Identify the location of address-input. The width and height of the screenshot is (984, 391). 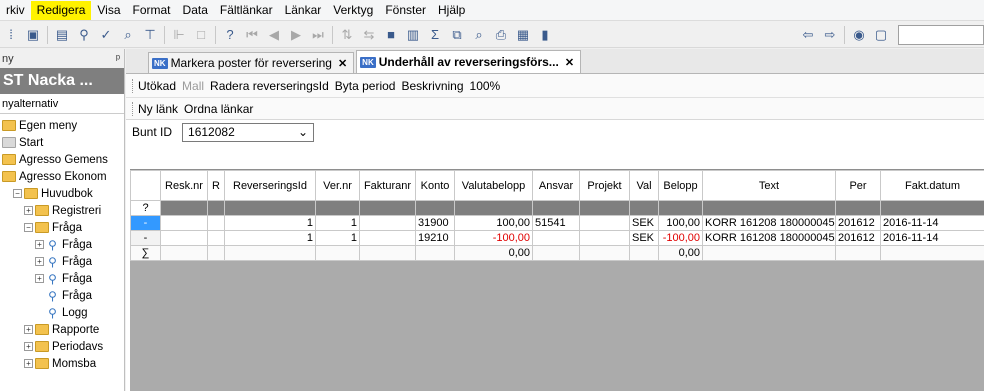
(941, 35).